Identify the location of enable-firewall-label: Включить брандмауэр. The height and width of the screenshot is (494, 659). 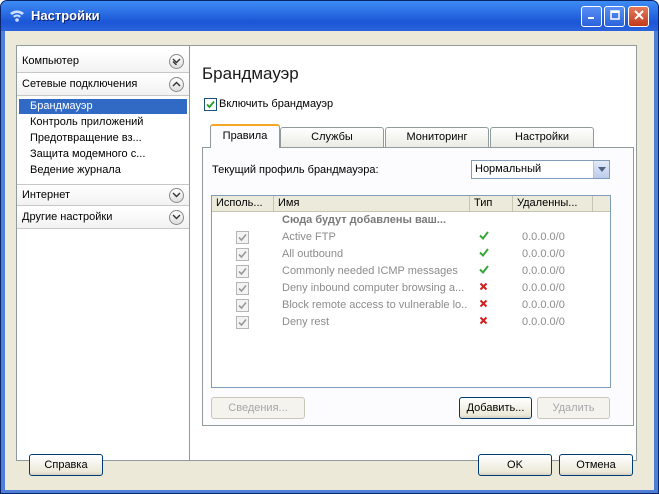
(276, 104).